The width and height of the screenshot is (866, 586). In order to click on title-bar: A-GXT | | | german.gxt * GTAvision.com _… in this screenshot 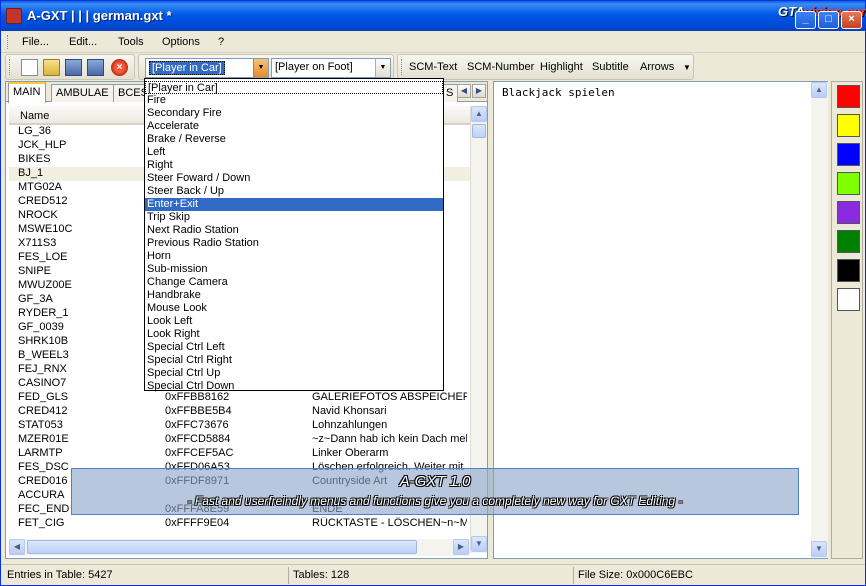, I will do `click(433, 16)`.